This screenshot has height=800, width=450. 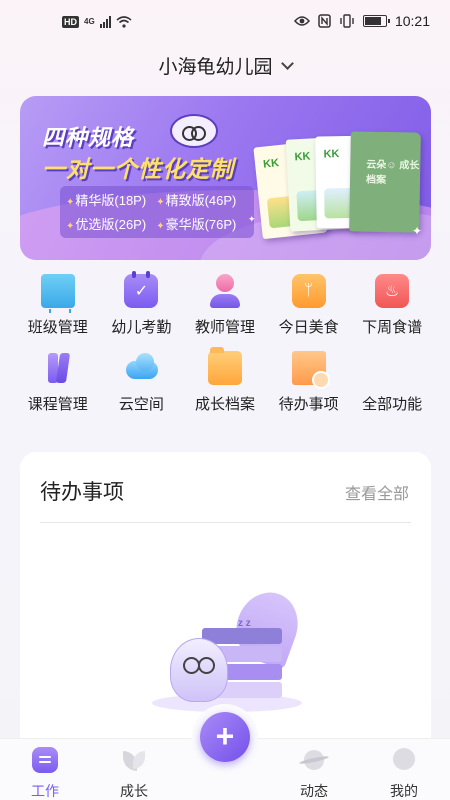 I want to click on tab-news: 动态, so click(x=314, y=773).